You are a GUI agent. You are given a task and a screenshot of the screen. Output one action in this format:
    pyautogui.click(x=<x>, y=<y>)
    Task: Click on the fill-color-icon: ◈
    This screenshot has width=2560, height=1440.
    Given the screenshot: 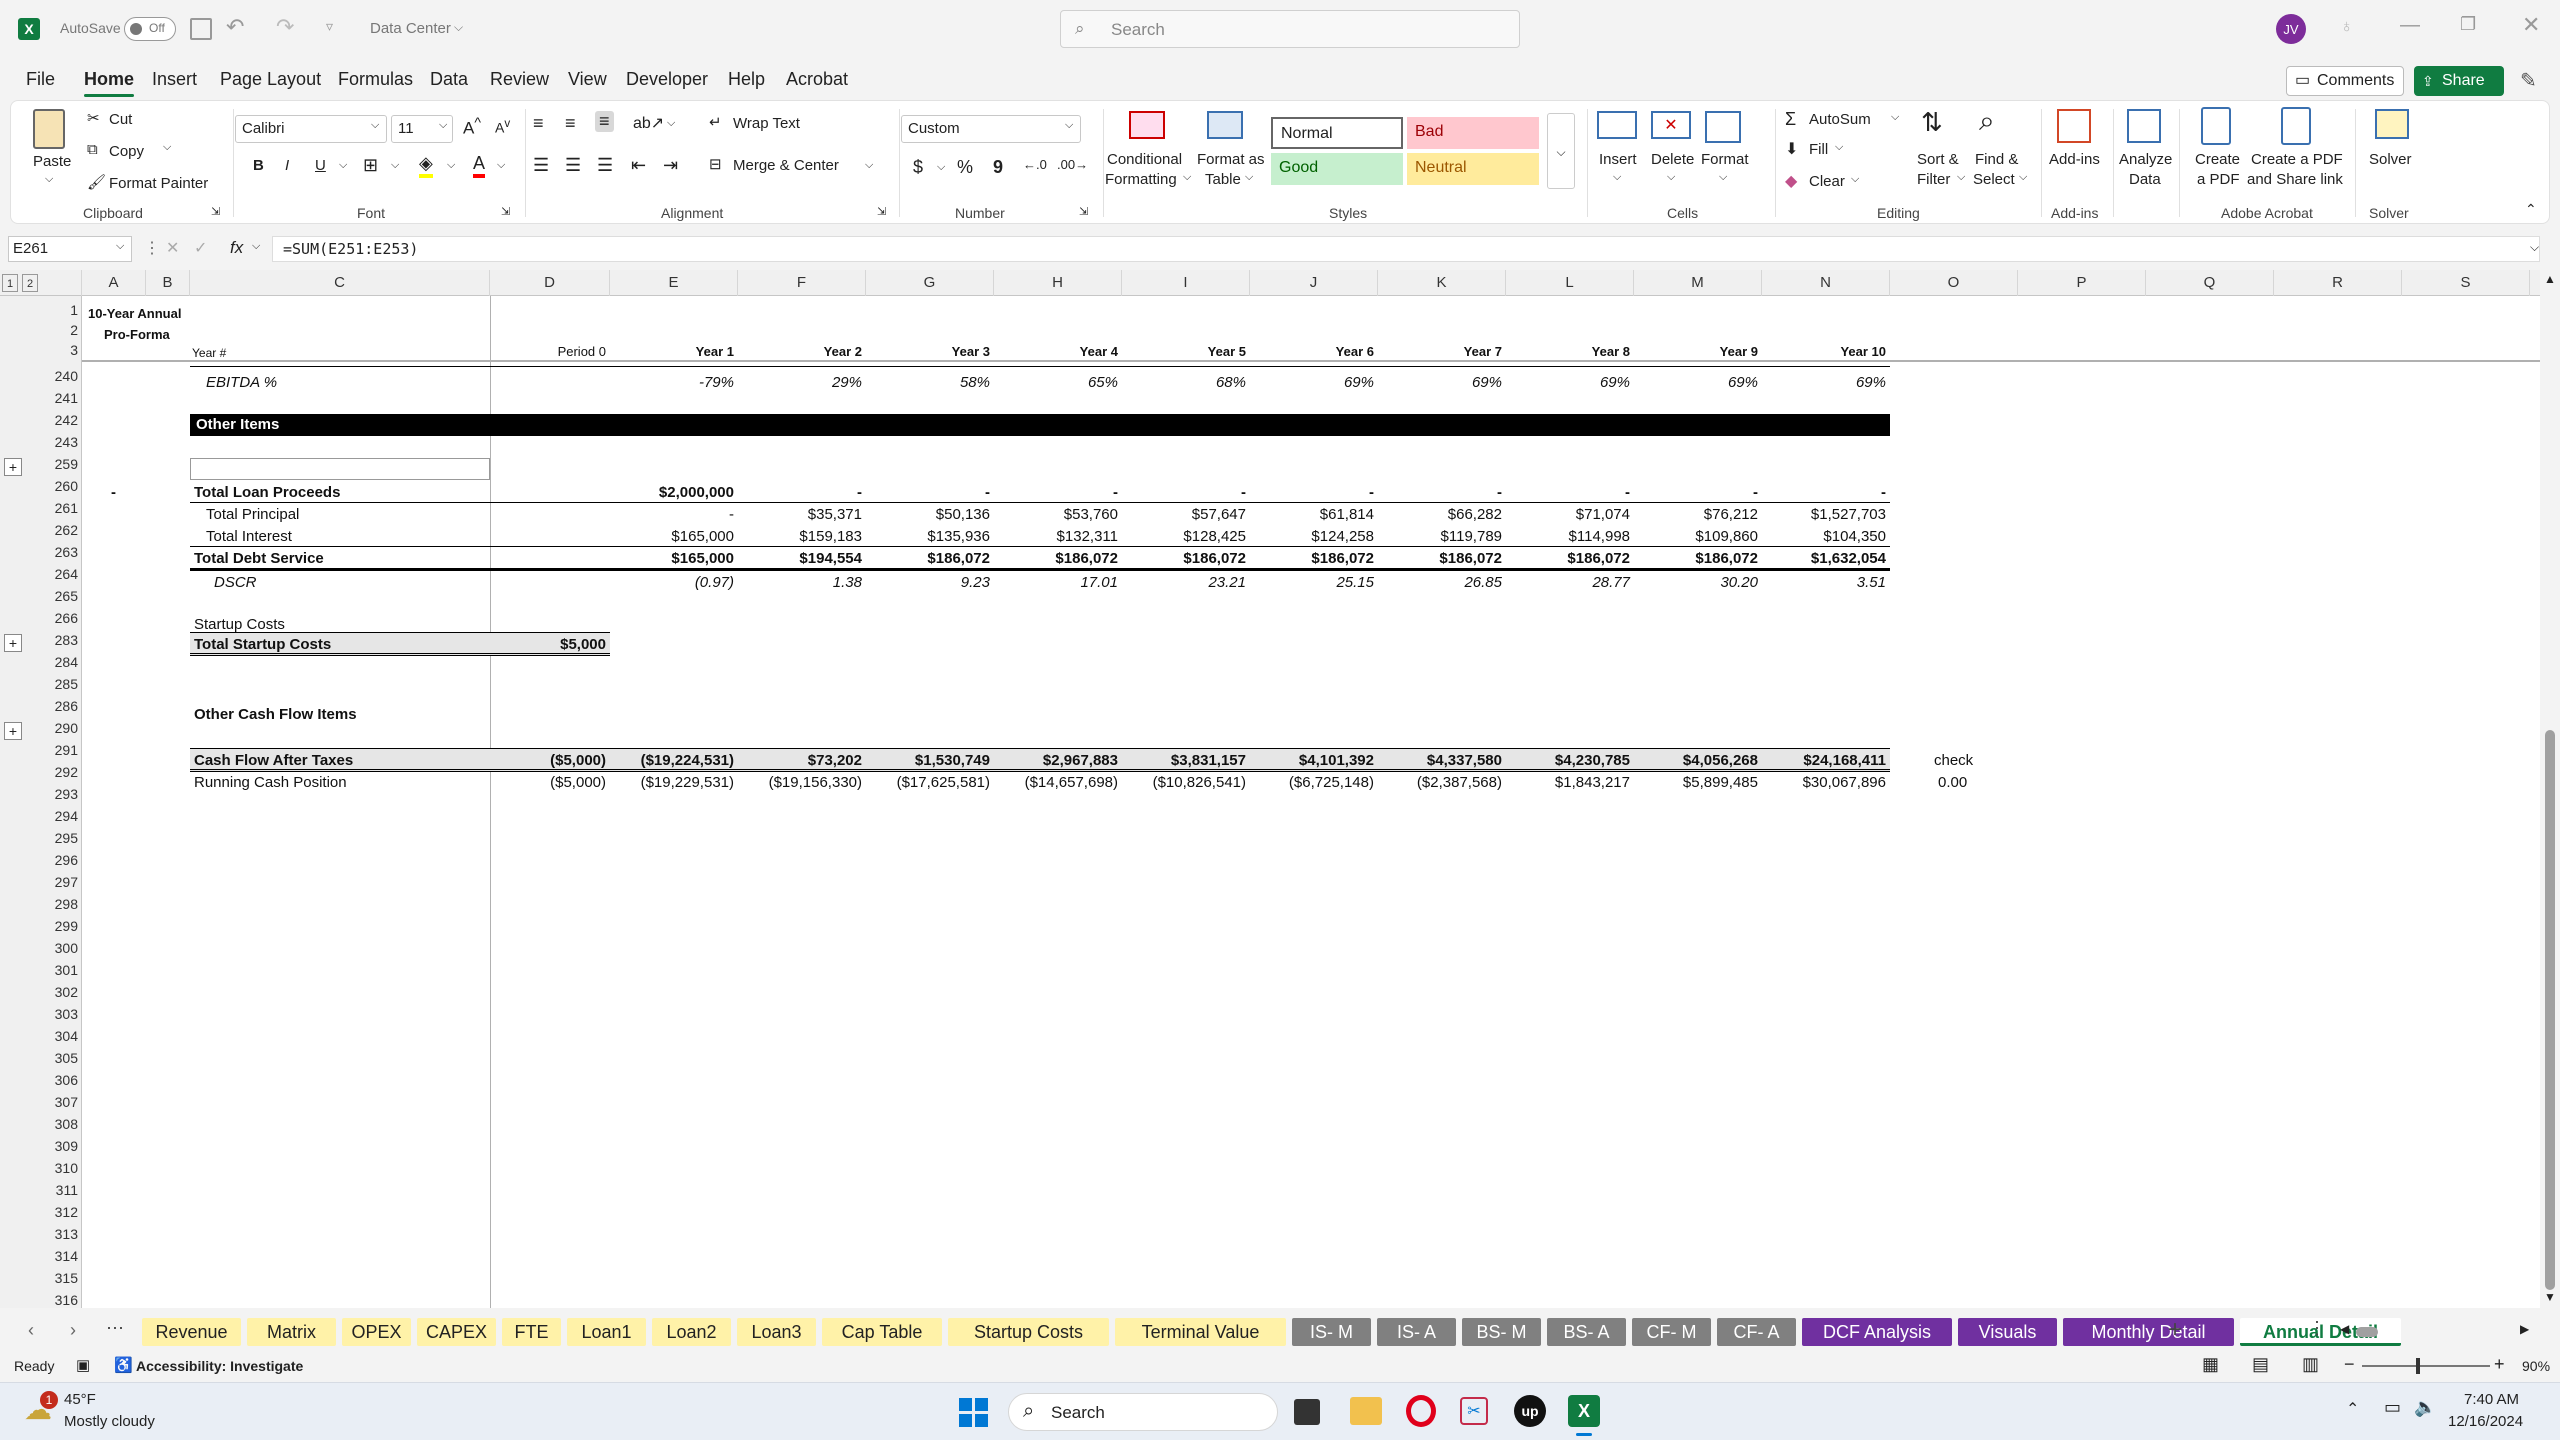 What is the action you would take?
    pyautogui.click(x=426, y=165)
    